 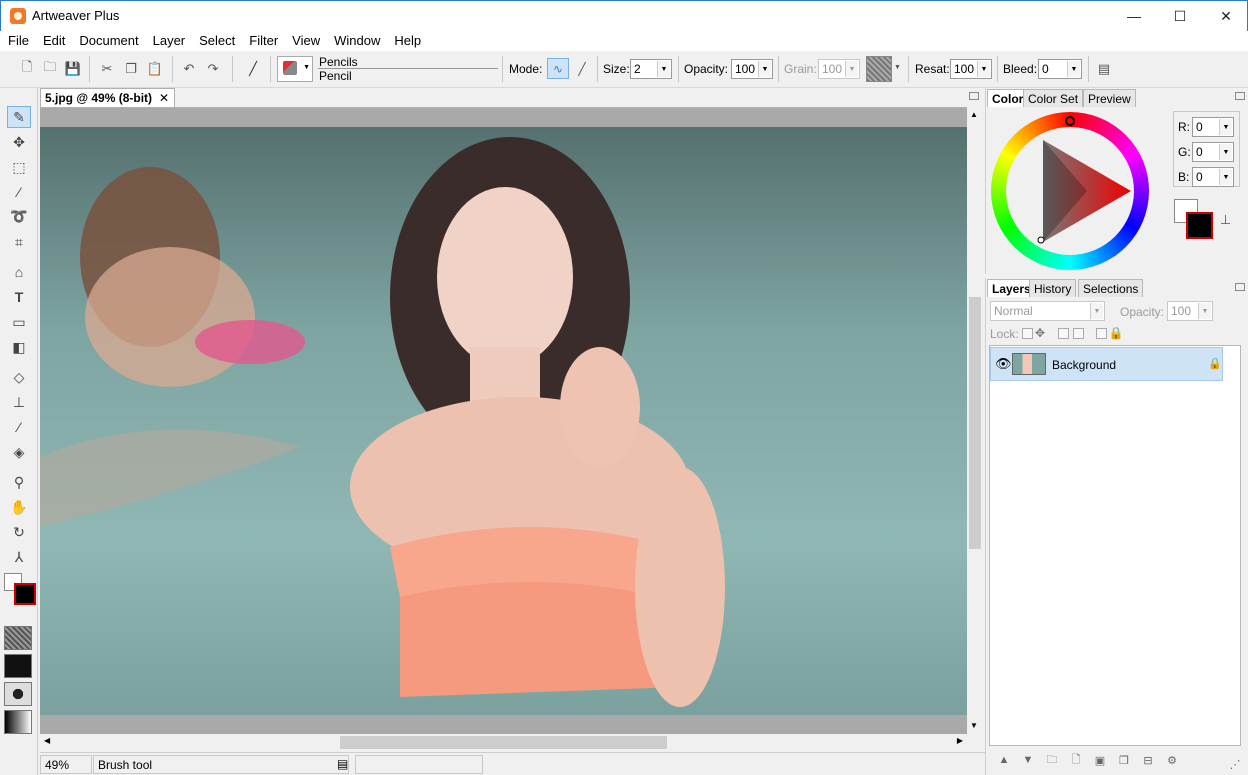 I want to click on menu-edit: Edit, so click(x=54, y=41).